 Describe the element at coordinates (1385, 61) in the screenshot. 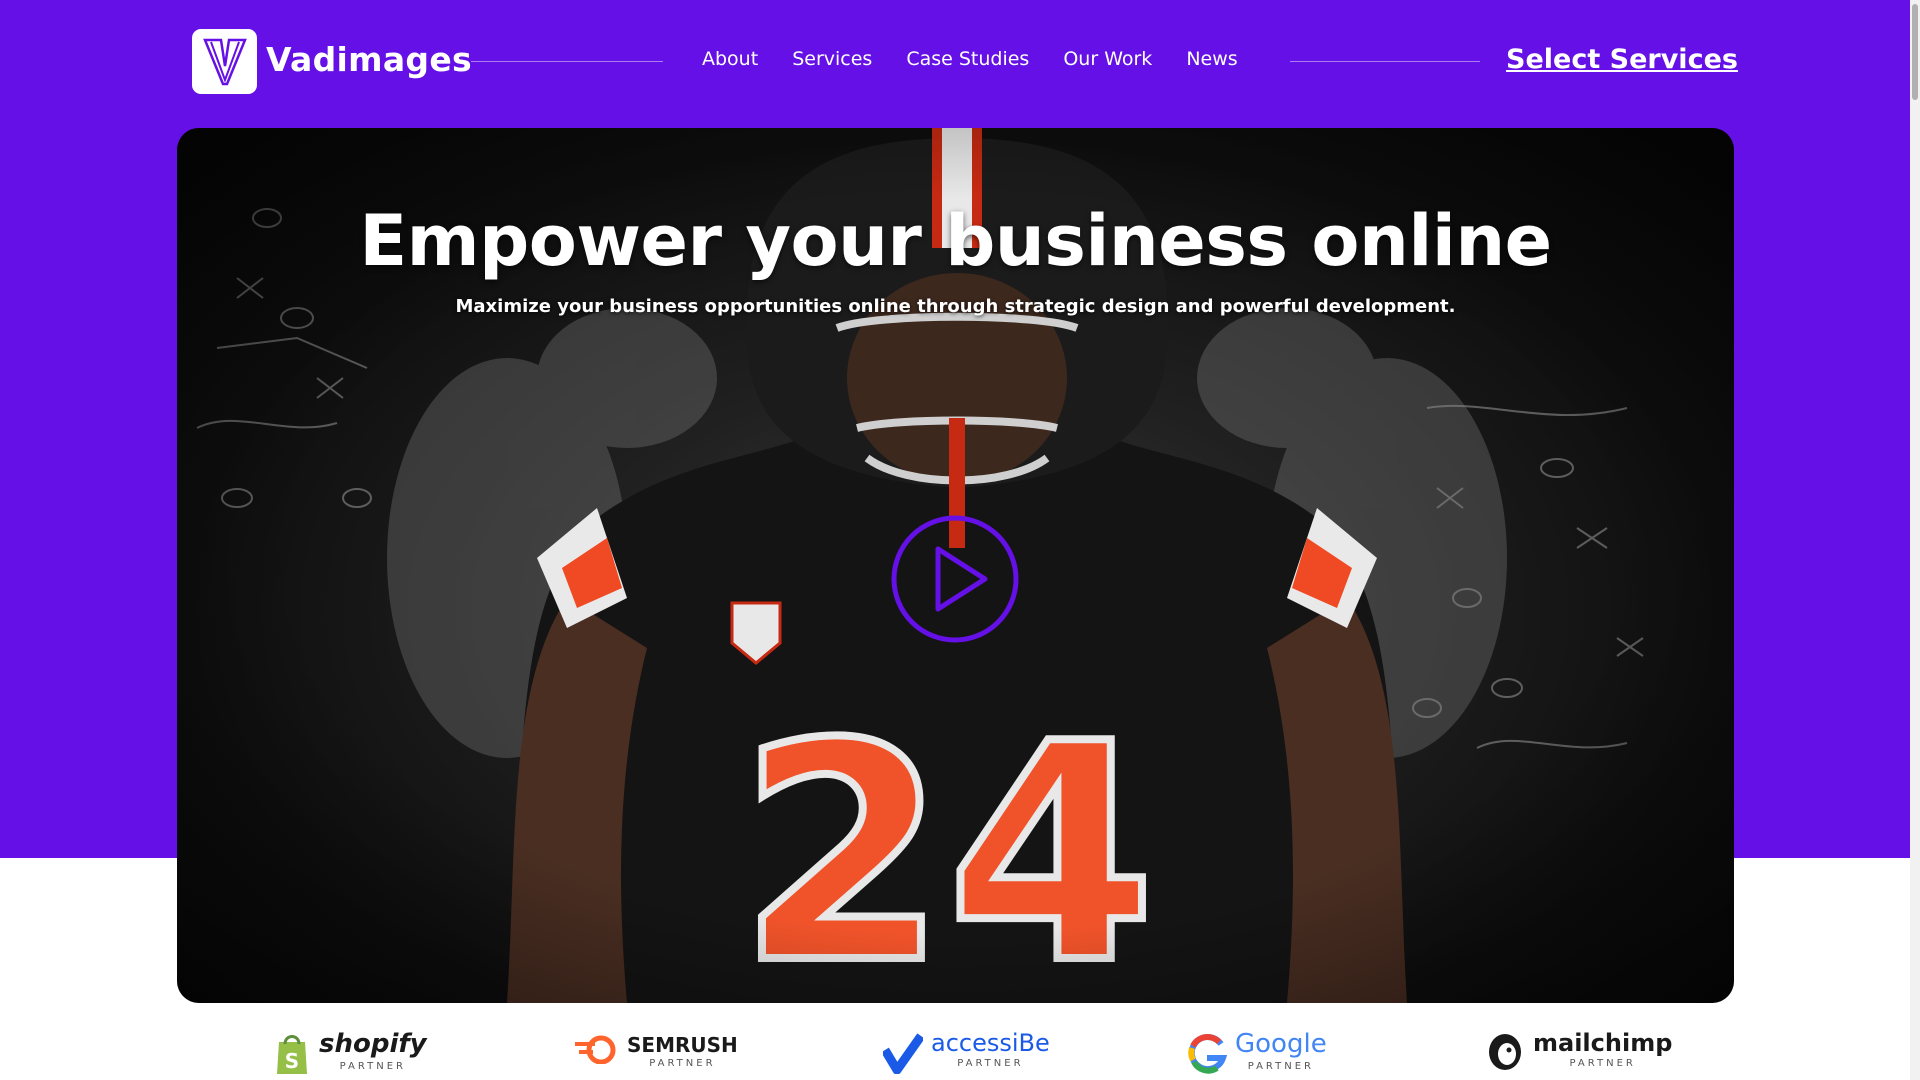

I see `header-divider-right` at that location.